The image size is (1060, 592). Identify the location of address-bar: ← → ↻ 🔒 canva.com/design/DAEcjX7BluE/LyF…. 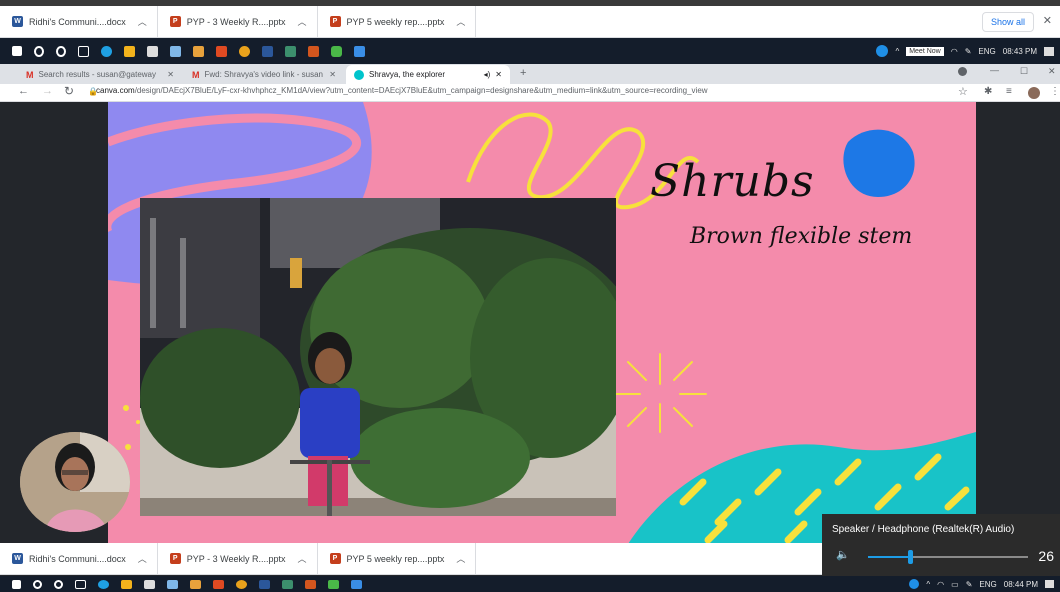
(530, 93).